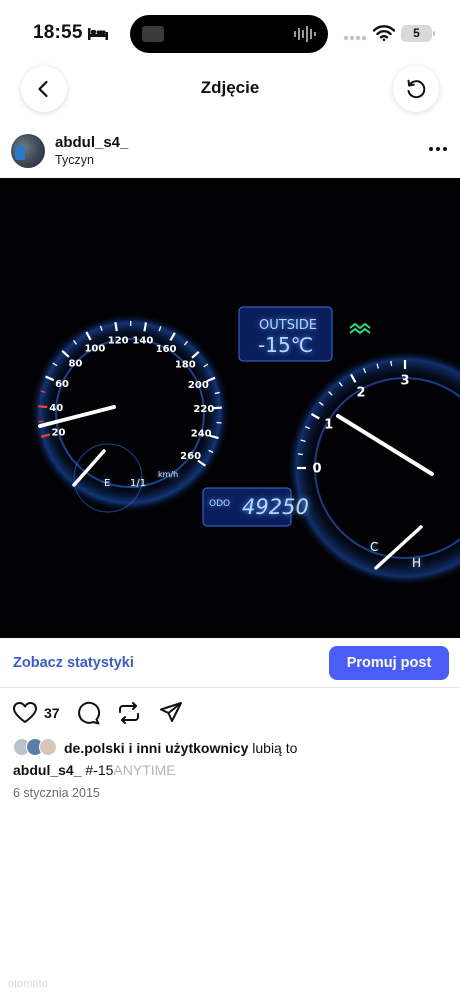 This screenshot has height=998, width=460. What do you see at coordinates (62, 384) in the screenshot?
I see `speedometer-numeral: 60` at bounding box center [62, 384].